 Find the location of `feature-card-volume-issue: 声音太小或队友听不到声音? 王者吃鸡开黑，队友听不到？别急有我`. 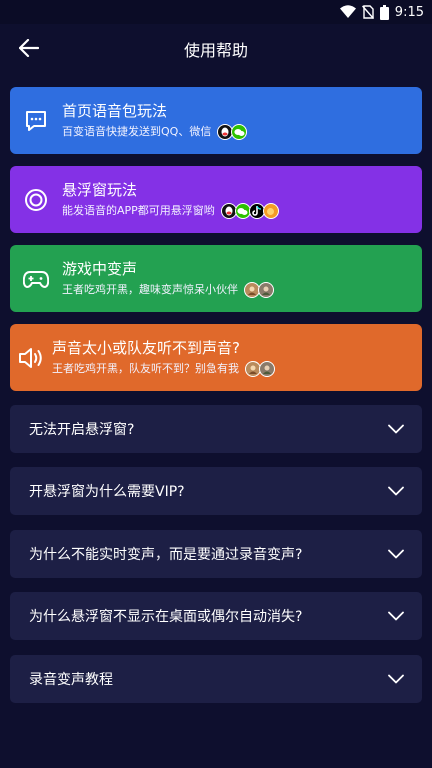

feature-card-volume-issue: 声音太小或队友听不到声音? 王者吃鸡开黑，队友听不到？别急有我 is located at coordinates (216, 357).